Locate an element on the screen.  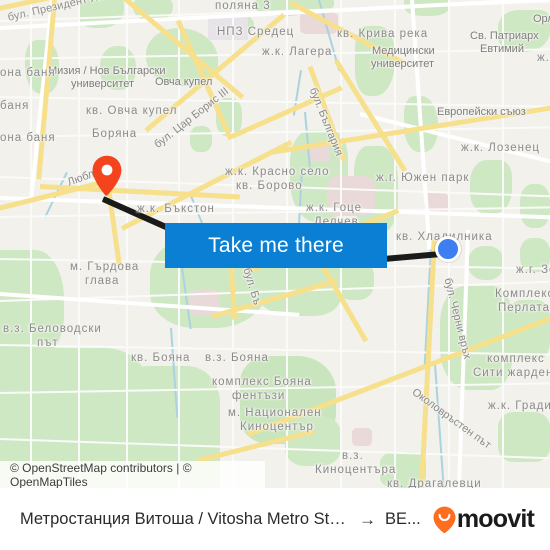
moovit-wordmark: moovit is located at coordinates (495, 519).